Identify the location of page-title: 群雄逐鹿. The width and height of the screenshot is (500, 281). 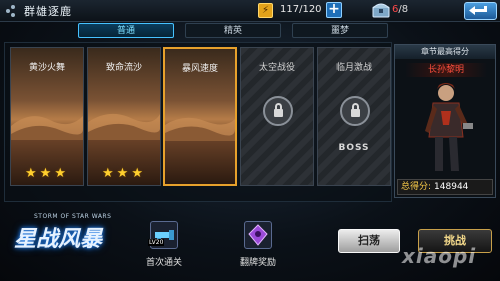
(48, 11).